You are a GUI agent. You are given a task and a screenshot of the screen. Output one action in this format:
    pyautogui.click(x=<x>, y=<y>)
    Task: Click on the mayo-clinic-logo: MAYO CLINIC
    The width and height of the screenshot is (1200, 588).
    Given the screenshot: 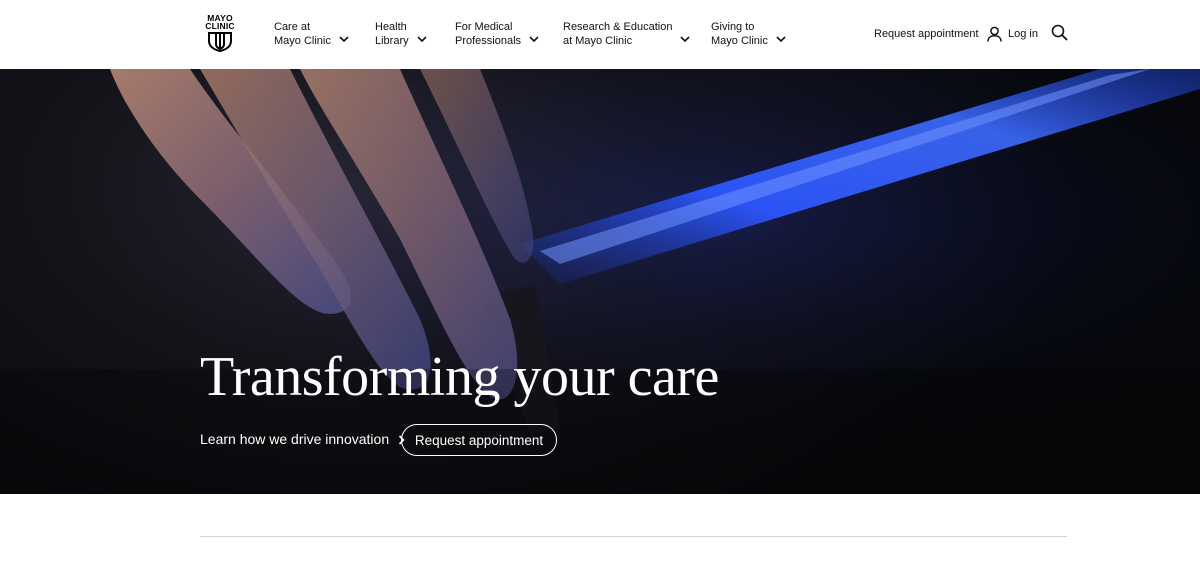 What is the action you would take?
    pyautogui.click(x=220, y=34)
    